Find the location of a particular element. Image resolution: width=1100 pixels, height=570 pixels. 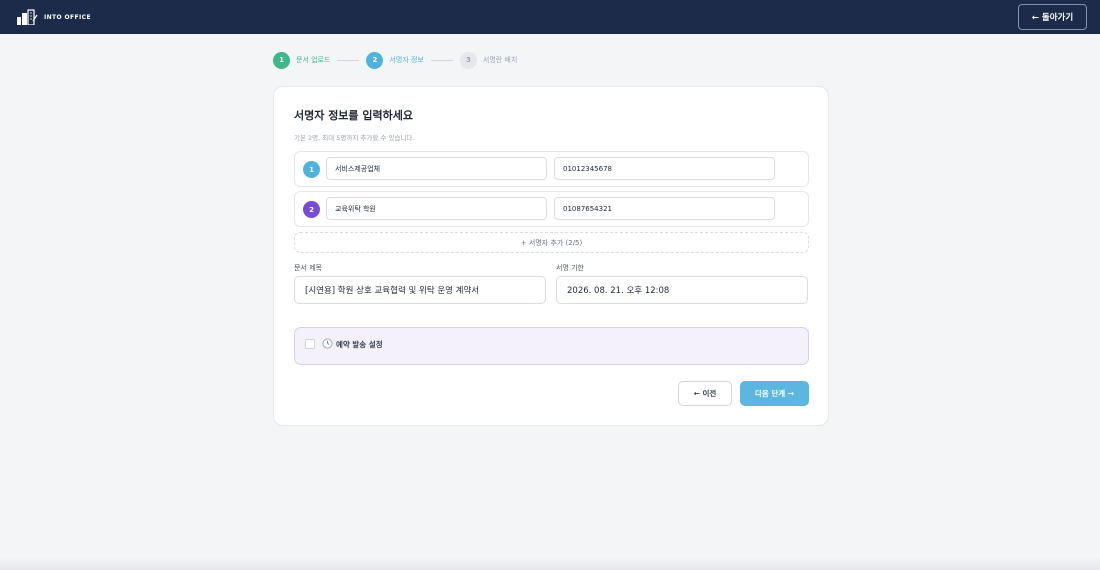

step-signer-info: 2 서명자 정보 is located at coordinates (395, 60).